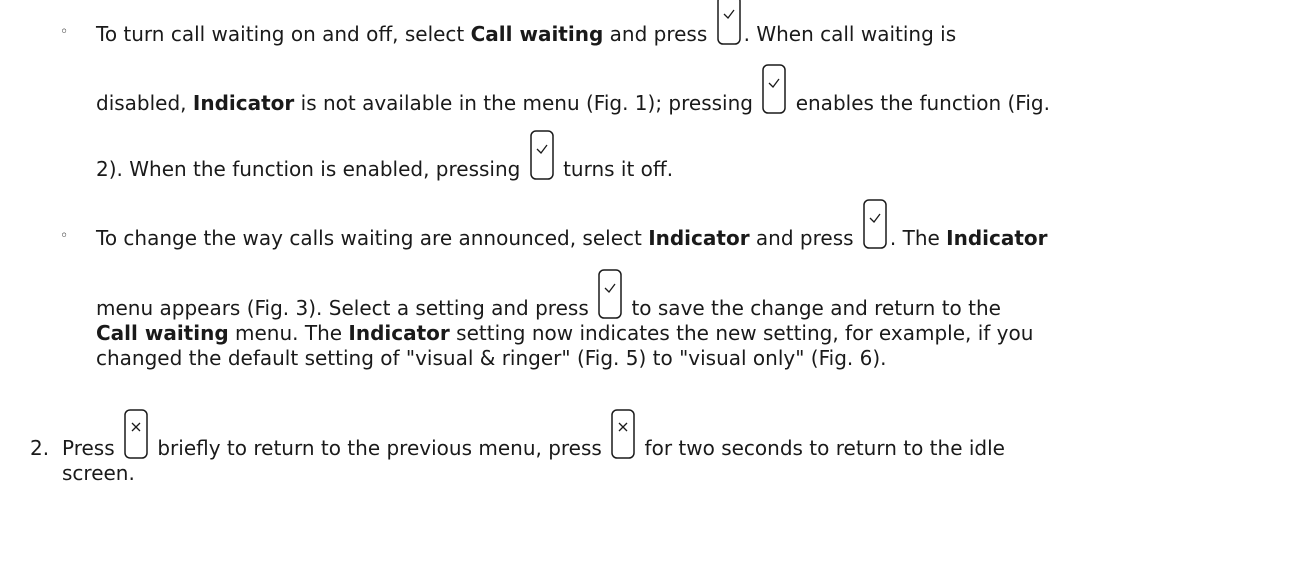 This screenshot has height=565, width=1293. What do you see at coordinates (615, 169) in the screenshot?
I see `text: turns it off.` at bounding box center [615, 169].